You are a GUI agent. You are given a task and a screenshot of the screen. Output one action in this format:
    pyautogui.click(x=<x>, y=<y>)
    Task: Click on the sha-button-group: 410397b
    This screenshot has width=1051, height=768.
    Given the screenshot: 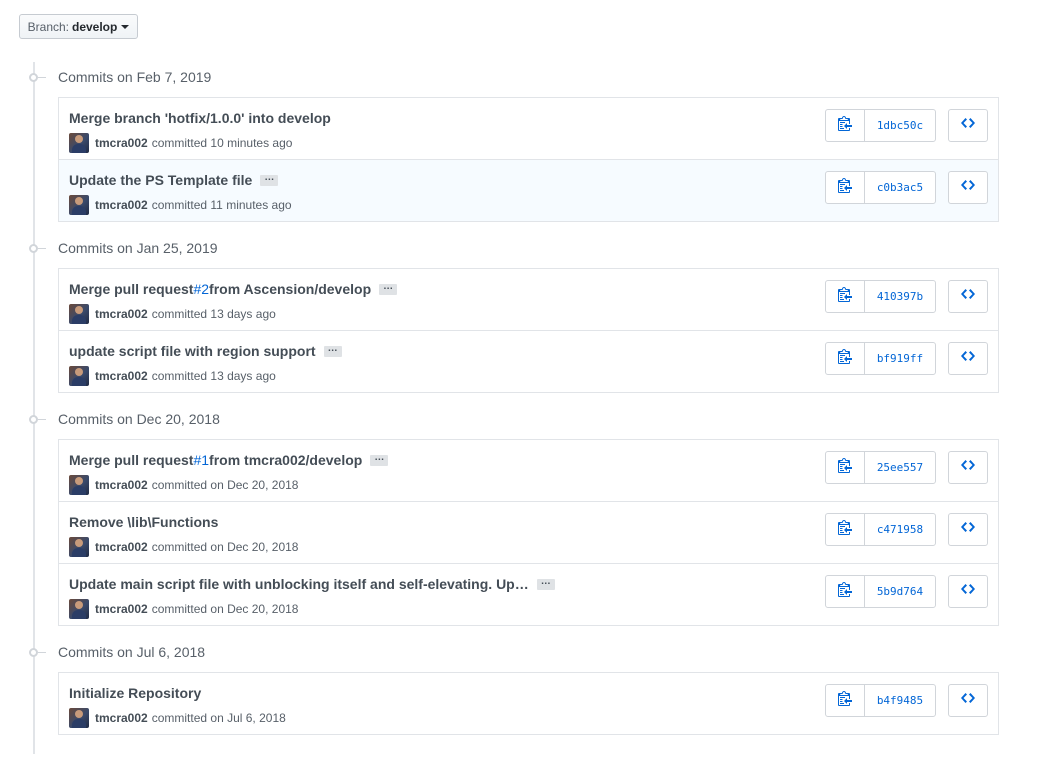 What is the action you would take?
    pyautogui.click(x=880, y=296)
    